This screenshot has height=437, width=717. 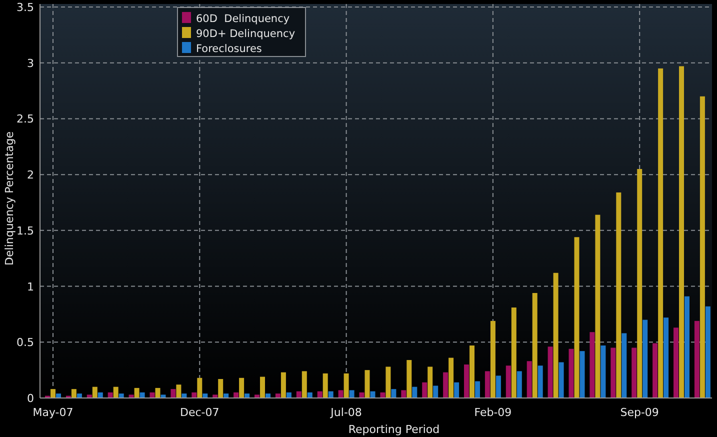 What do you see at coordinates (25, 119) in the screenshot?
I see `y-tick-label: 2.5` at bounding box center [25, 119].